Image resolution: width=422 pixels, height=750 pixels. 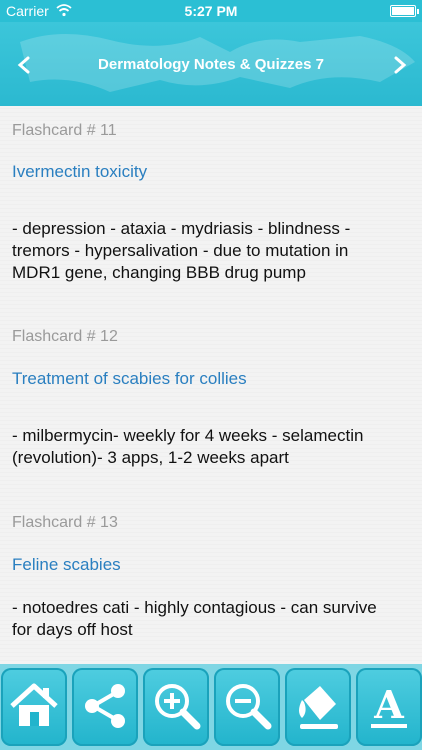 I want to click on flashcard-number: Flashcard # 12, so click(x=65, y=336).